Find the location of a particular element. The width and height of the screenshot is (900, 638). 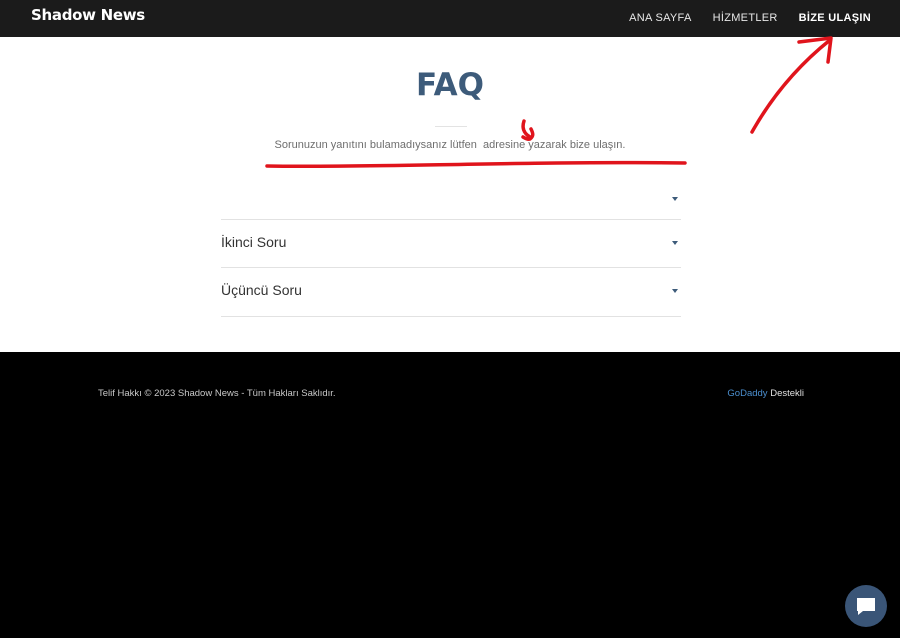

main-nav: ANA SAYFA HİZMETLER BİZE ULAŞIN is located at coordinates (750, 18).